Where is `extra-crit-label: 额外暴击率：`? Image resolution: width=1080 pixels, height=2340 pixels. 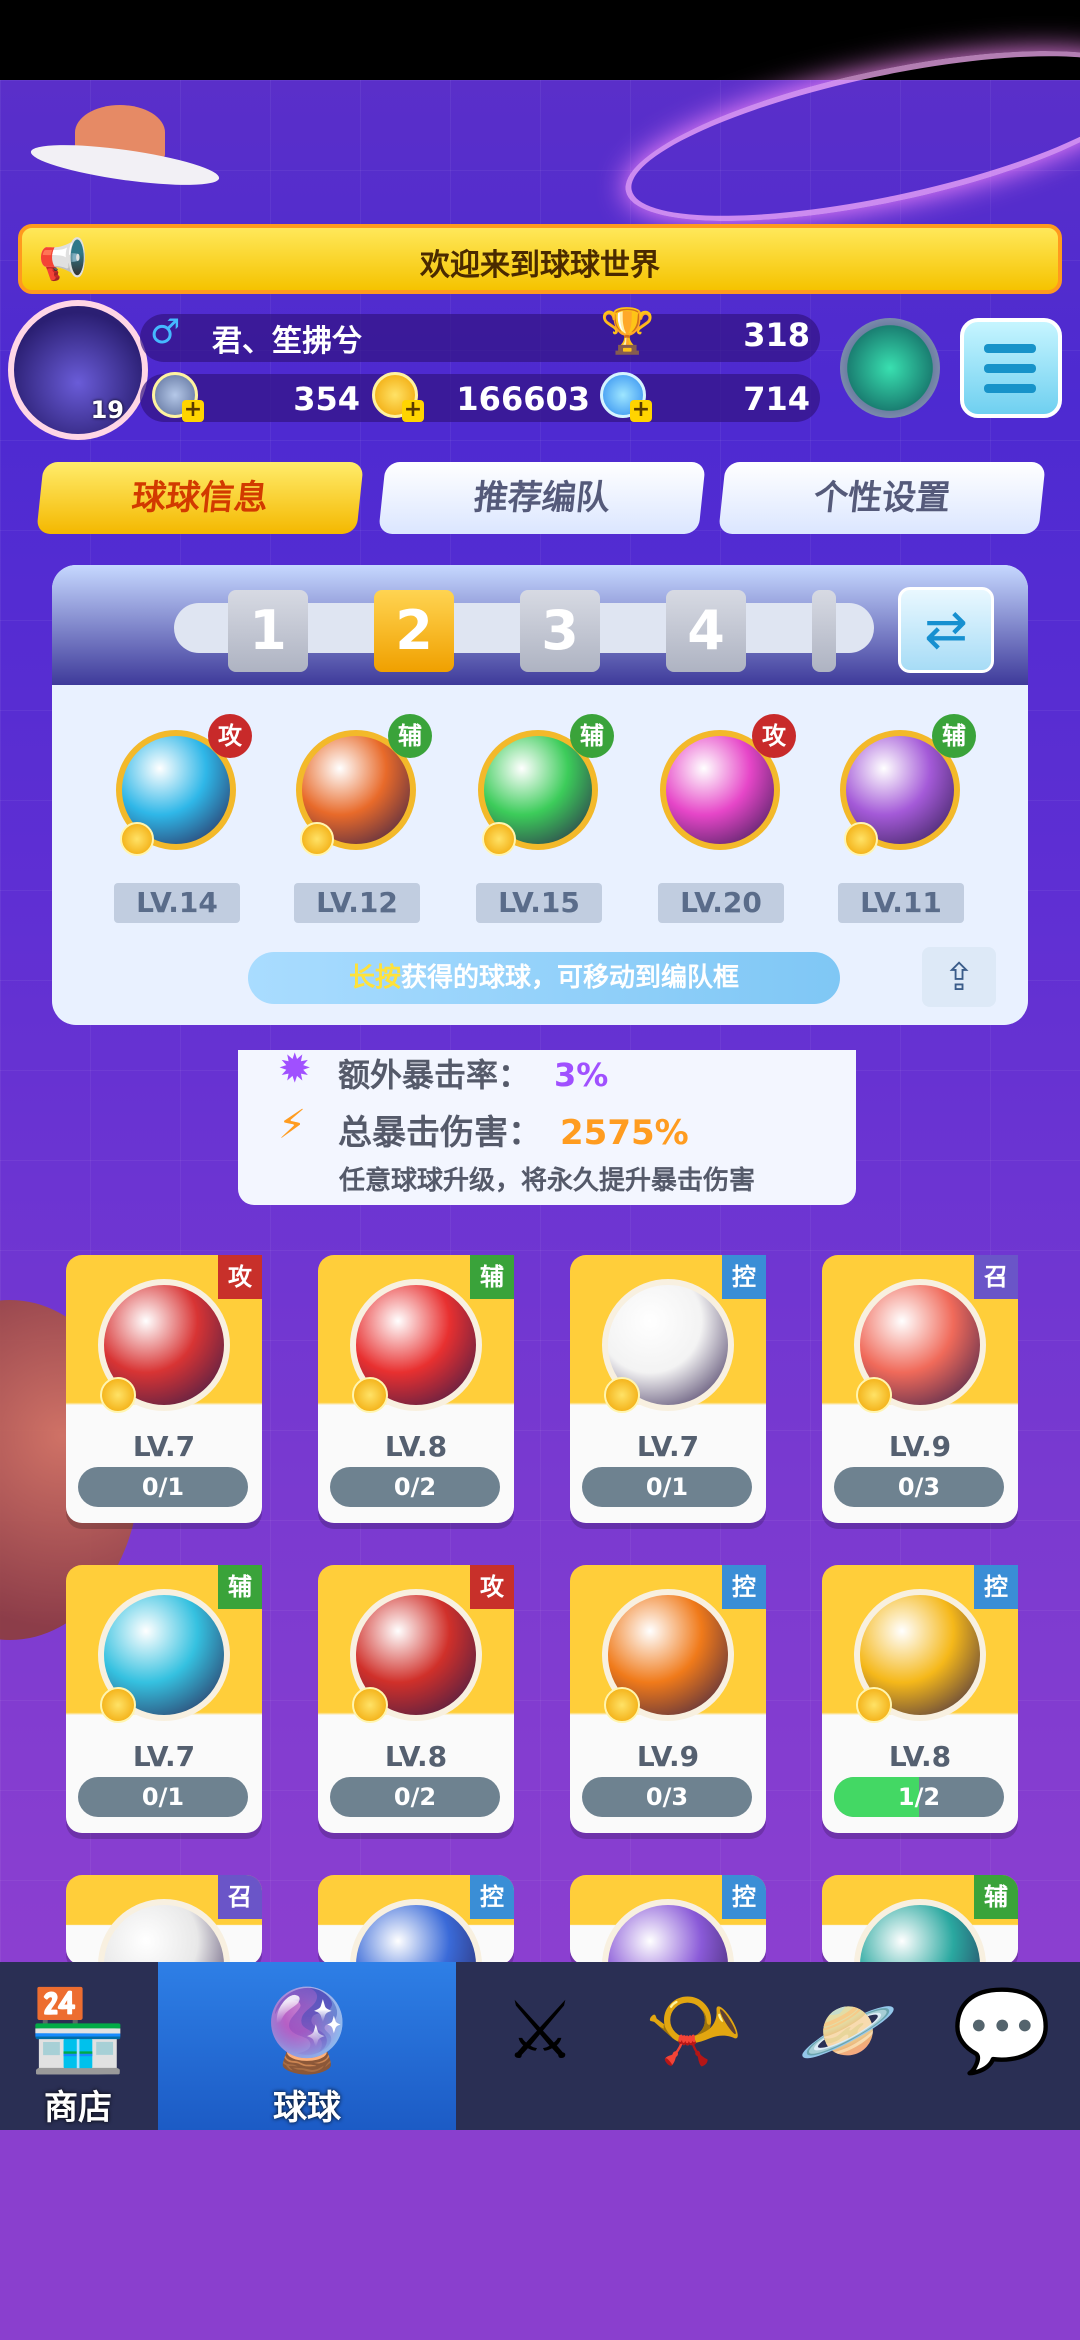 extra-crit-label: 额外暴击率： is located at coordinates (434, 1075).